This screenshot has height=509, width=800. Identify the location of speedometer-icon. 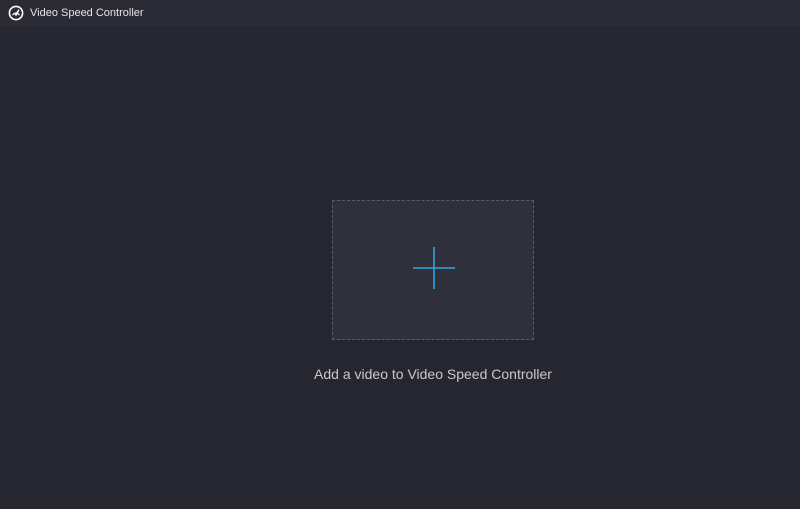
(16, 13).